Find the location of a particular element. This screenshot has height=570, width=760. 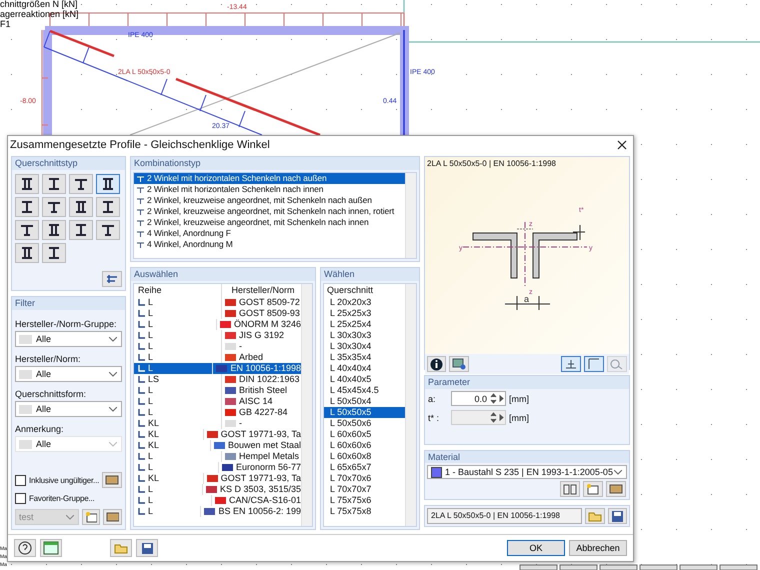

list-item: 2 Winkel, kreuzweise angeordnet, mit Schenkeln nach innen is located at coordinates (269, 222).